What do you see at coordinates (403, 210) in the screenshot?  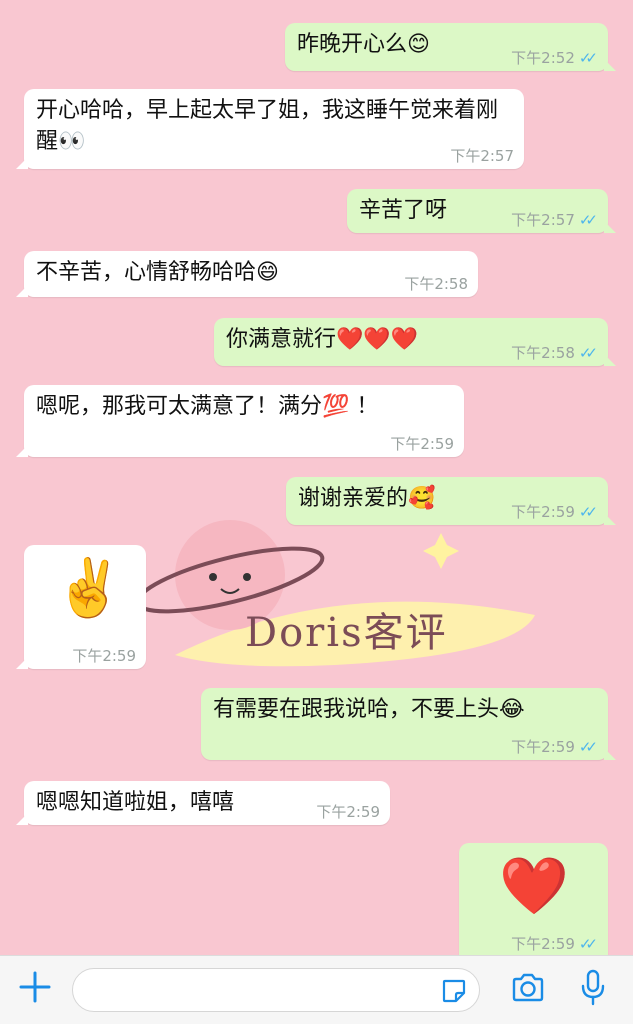 I see `message-text: 辛苦了呀` at bounding box center [403, 210].